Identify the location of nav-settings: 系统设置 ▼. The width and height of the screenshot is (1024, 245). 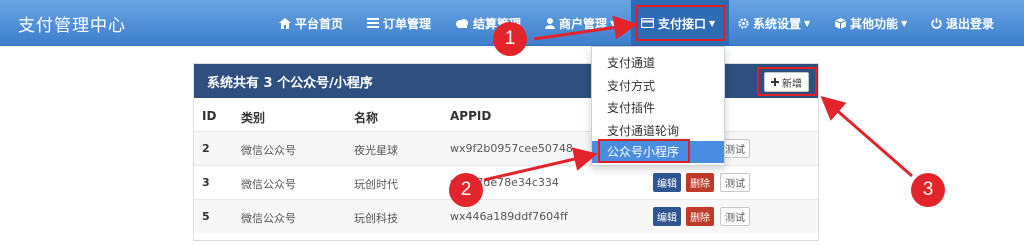
(774, 23).